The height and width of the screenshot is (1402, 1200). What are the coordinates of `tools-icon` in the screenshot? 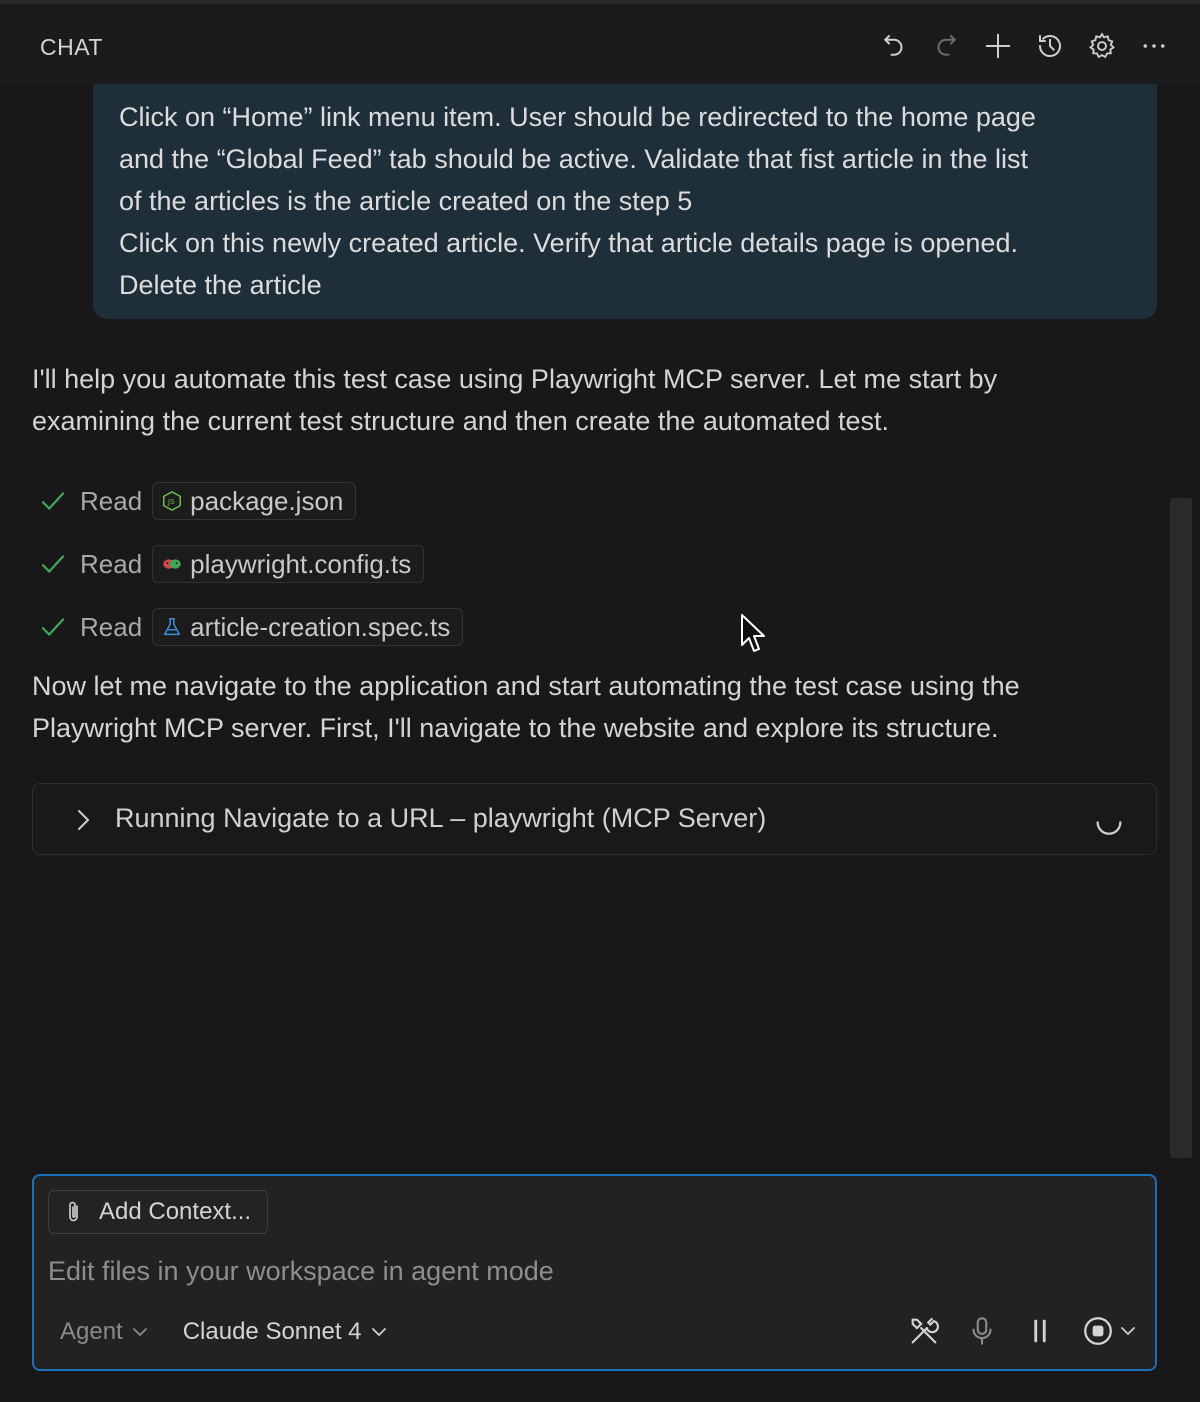 It's located at (924, 1331).